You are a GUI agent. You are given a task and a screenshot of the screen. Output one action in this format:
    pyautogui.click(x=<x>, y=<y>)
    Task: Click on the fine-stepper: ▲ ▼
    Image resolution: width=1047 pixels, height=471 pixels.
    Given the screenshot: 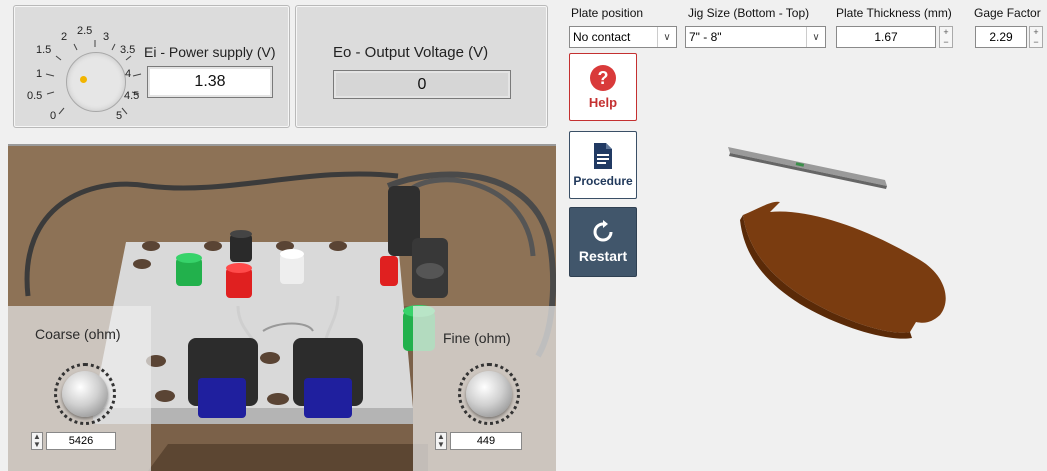 What is the action you would take?
    pyautogui.click(x=441, y=441)
    